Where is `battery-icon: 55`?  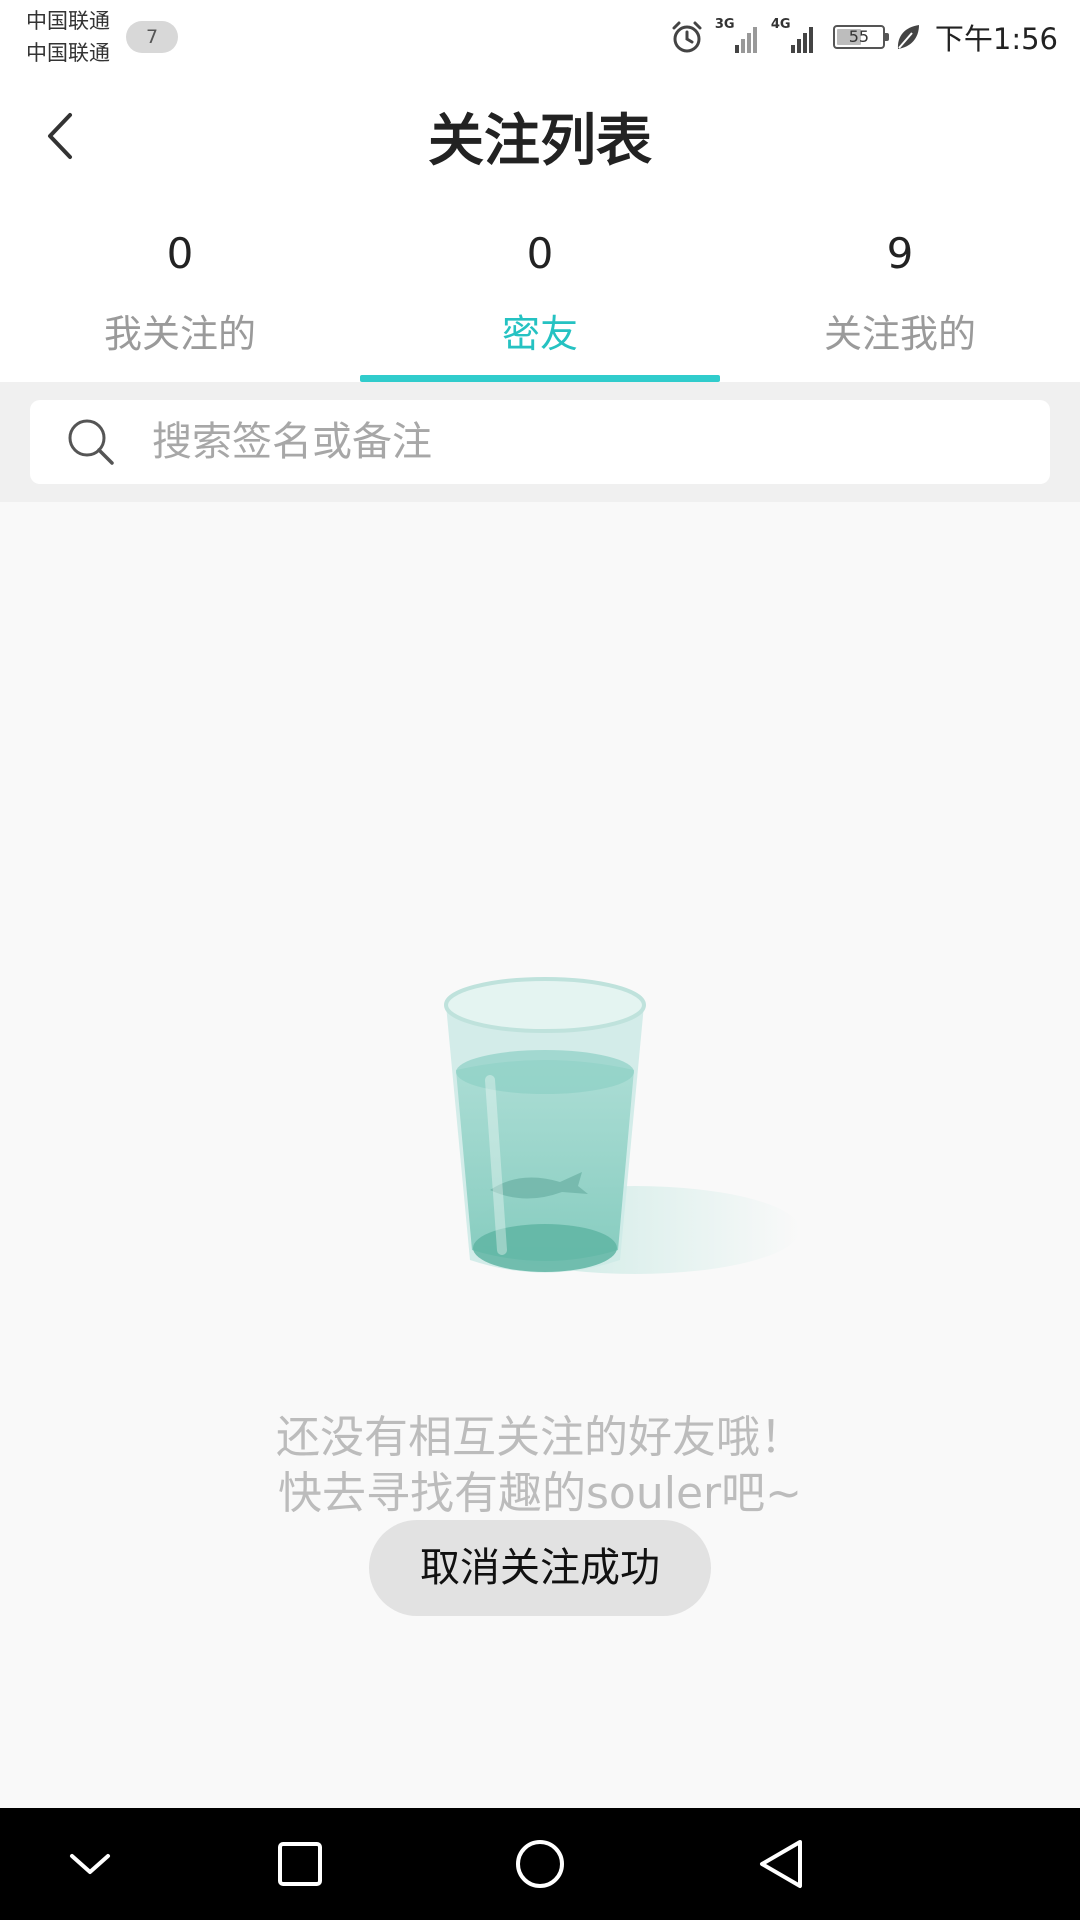 battery-icon: 55 is located at coordinates (860, 37).